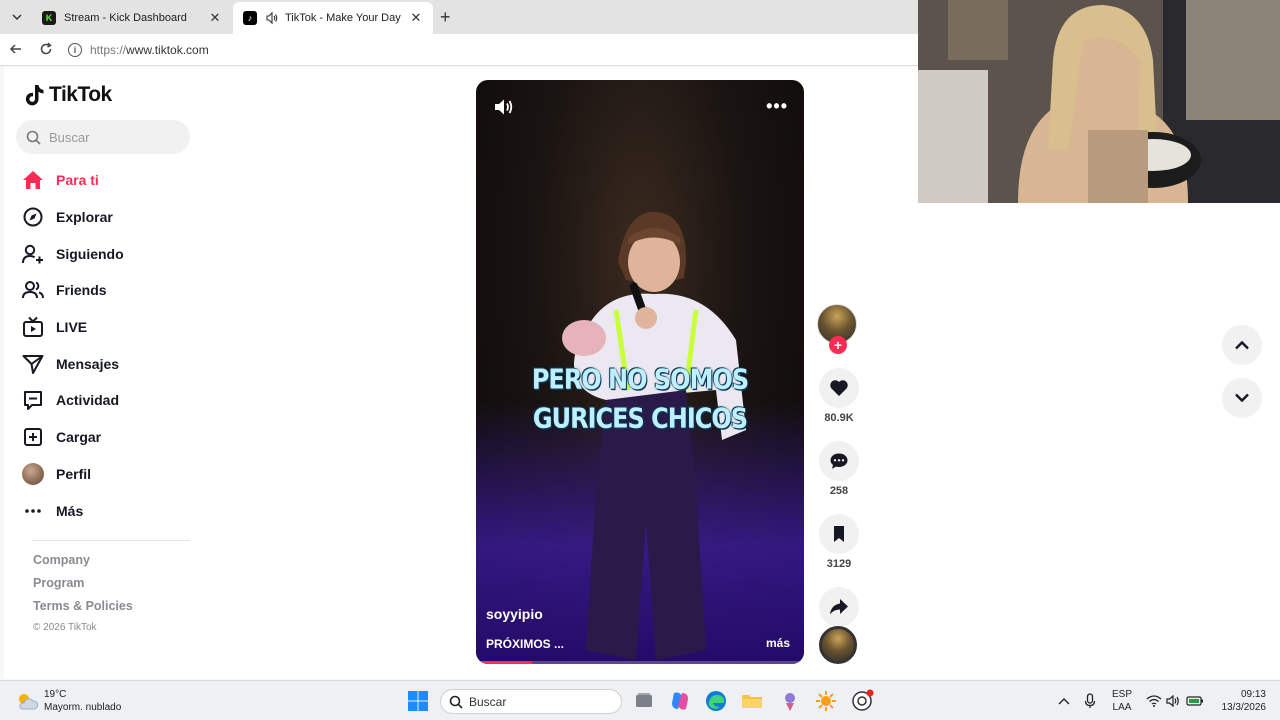 The height and width of the screenshot is (720, 1280). Describe the element at coordinates (1064, 700) in the screenshot. I see `tray-overflow-icon` at that location.